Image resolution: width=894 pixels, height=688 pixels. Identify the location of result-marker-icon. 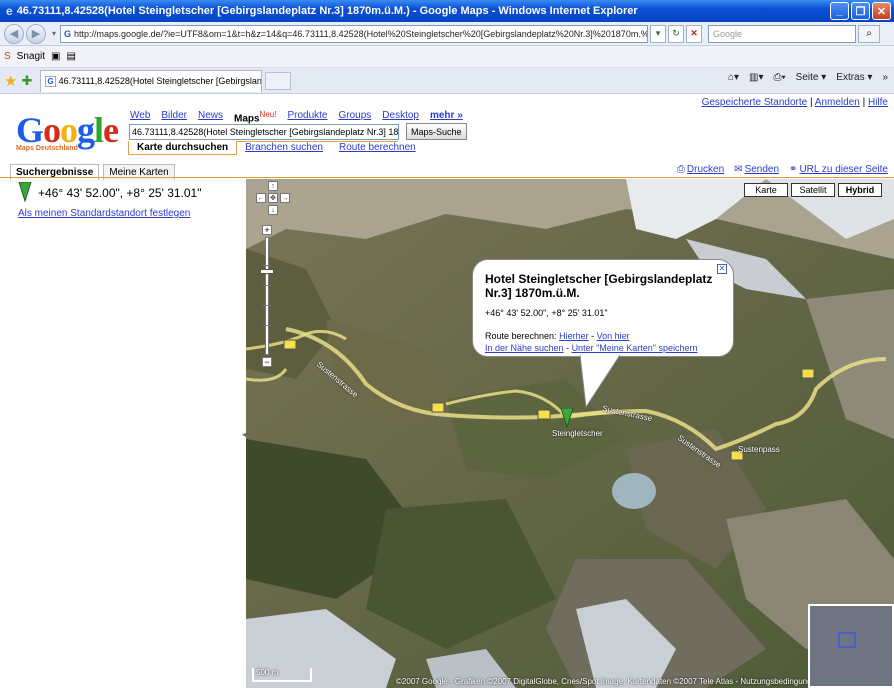
(25, 192).